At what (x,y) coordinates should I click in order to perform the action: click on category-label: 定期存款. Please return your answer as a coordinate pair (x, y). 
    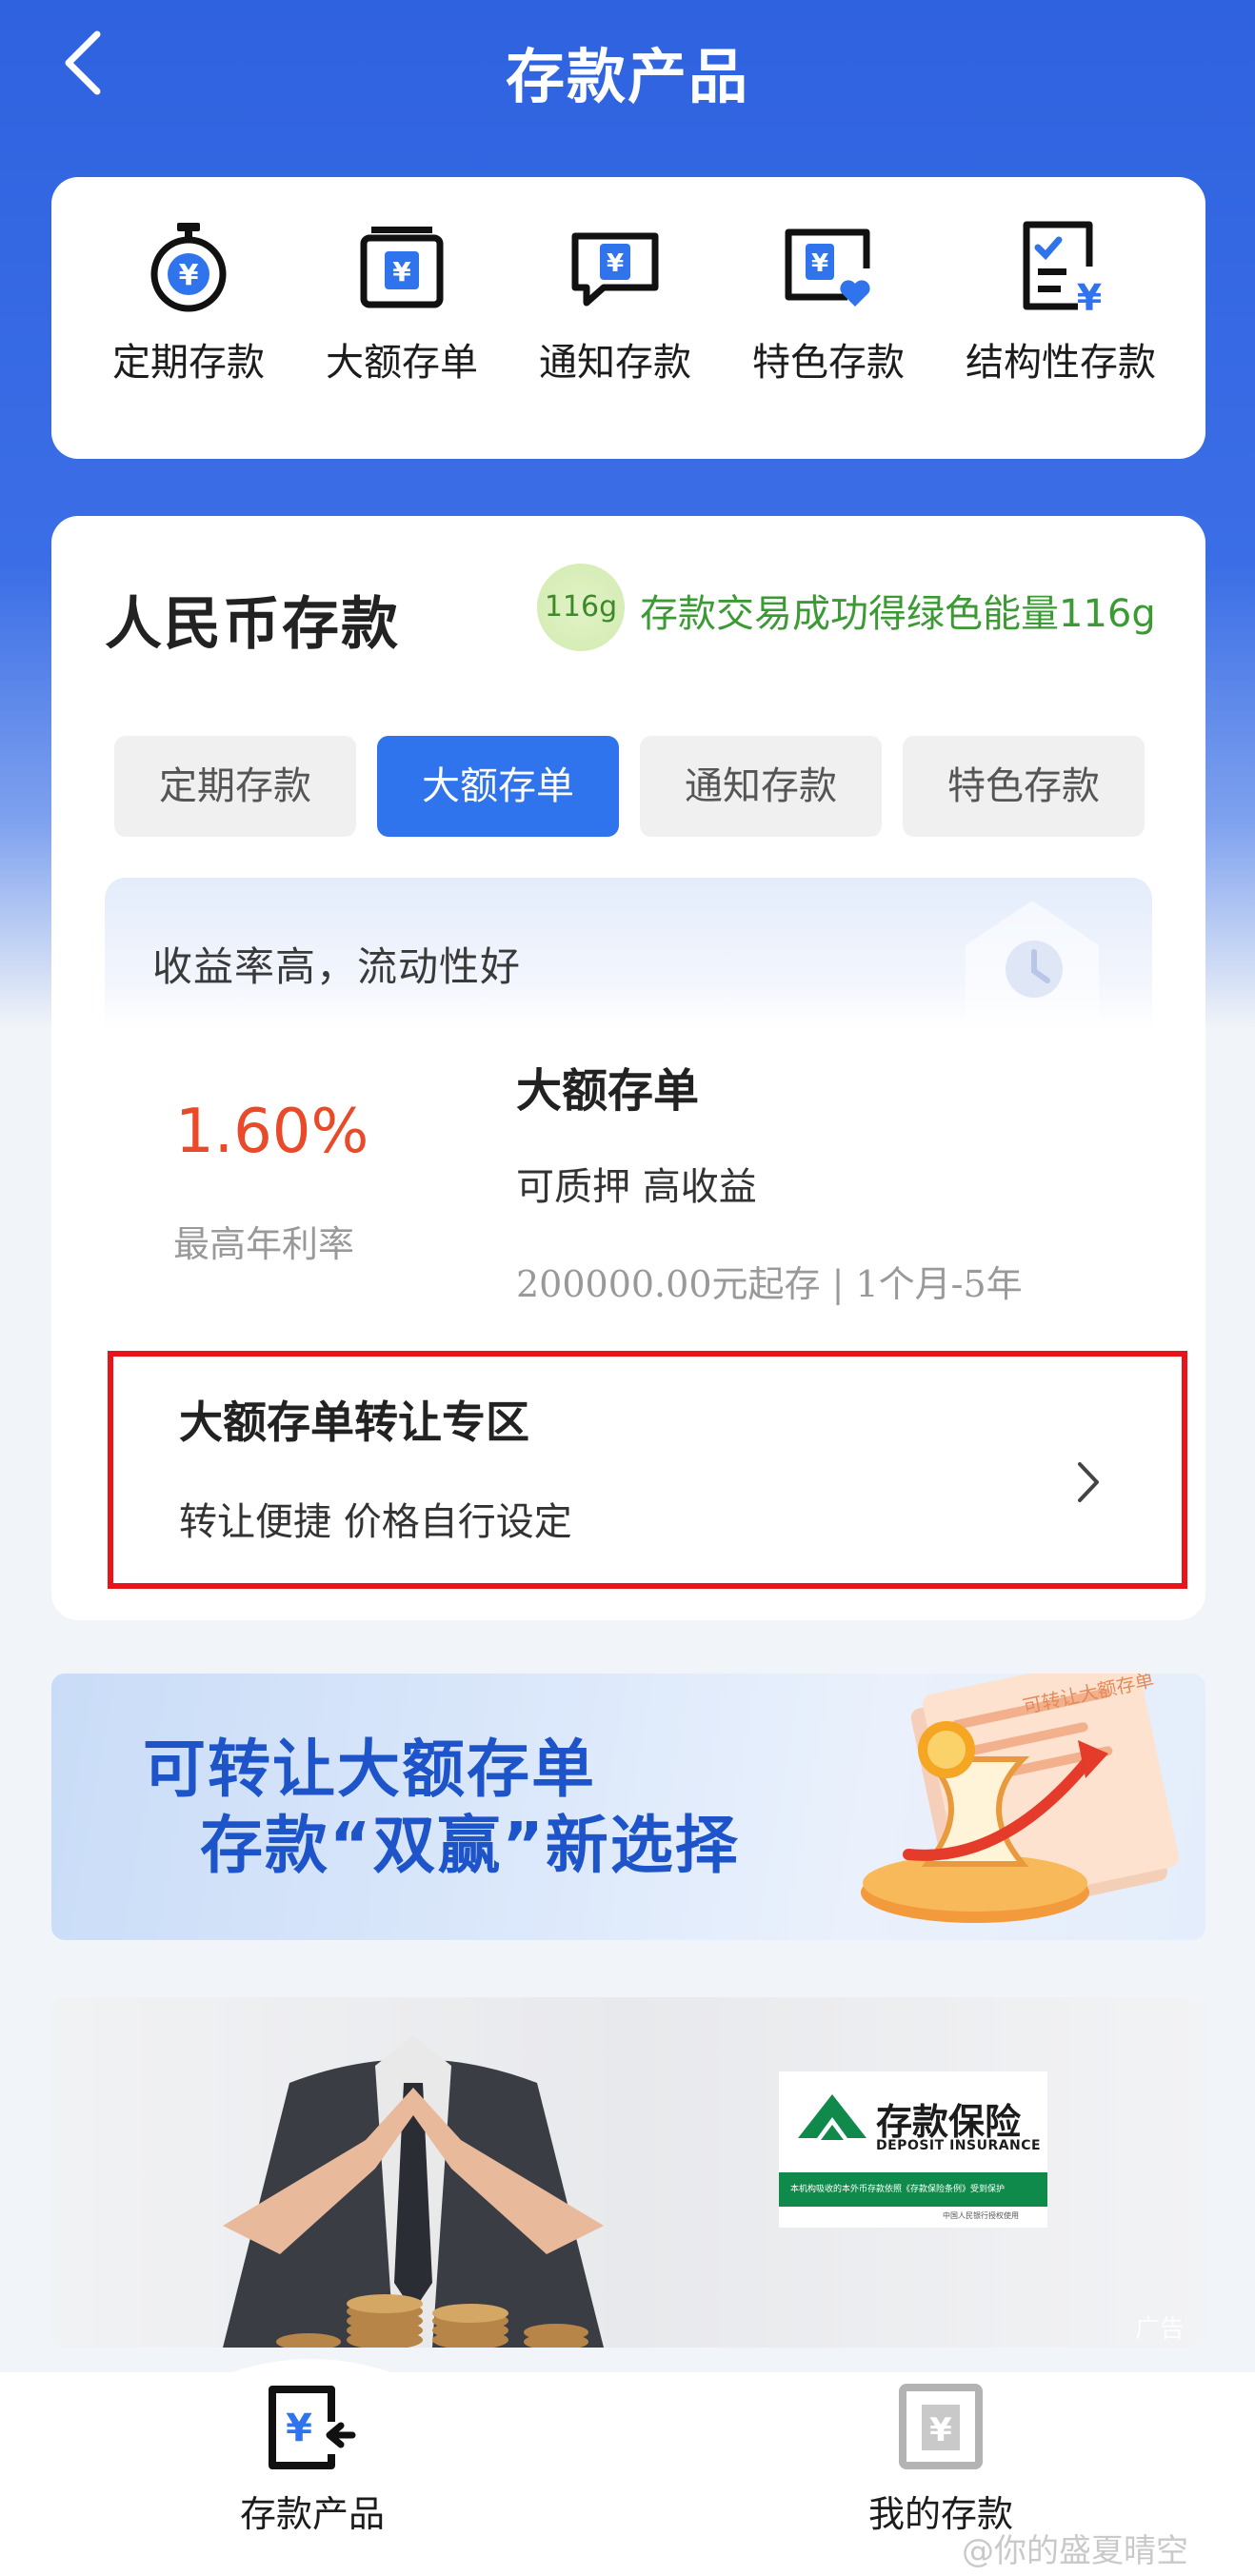
    Looking at the image, I should click on (188, 363).